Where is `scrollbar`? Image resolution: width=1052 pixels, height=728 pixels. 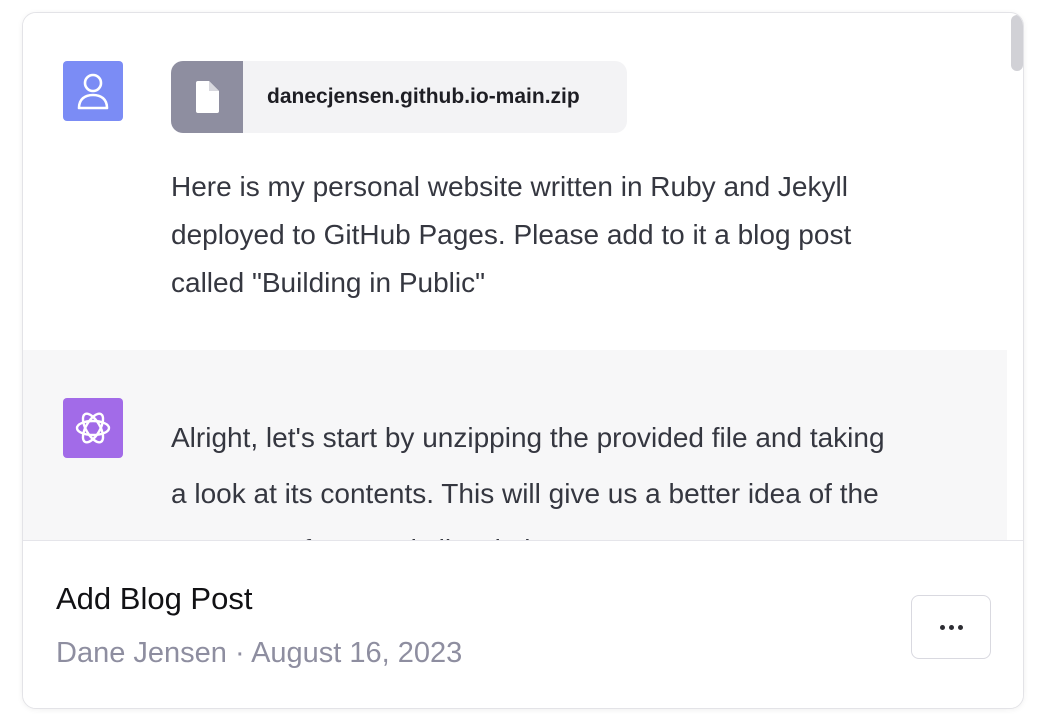
scrollbar is located at coordinates (1015, 276).